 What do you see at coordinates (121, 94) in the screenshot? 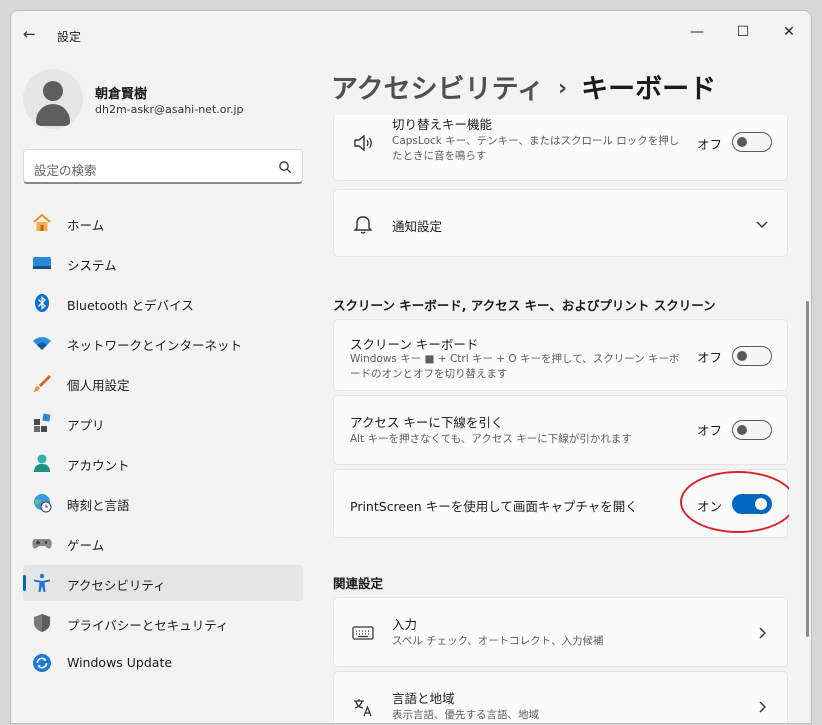
I see `profile-name: 朝倉賢樹` at bounding box center [121, 94].